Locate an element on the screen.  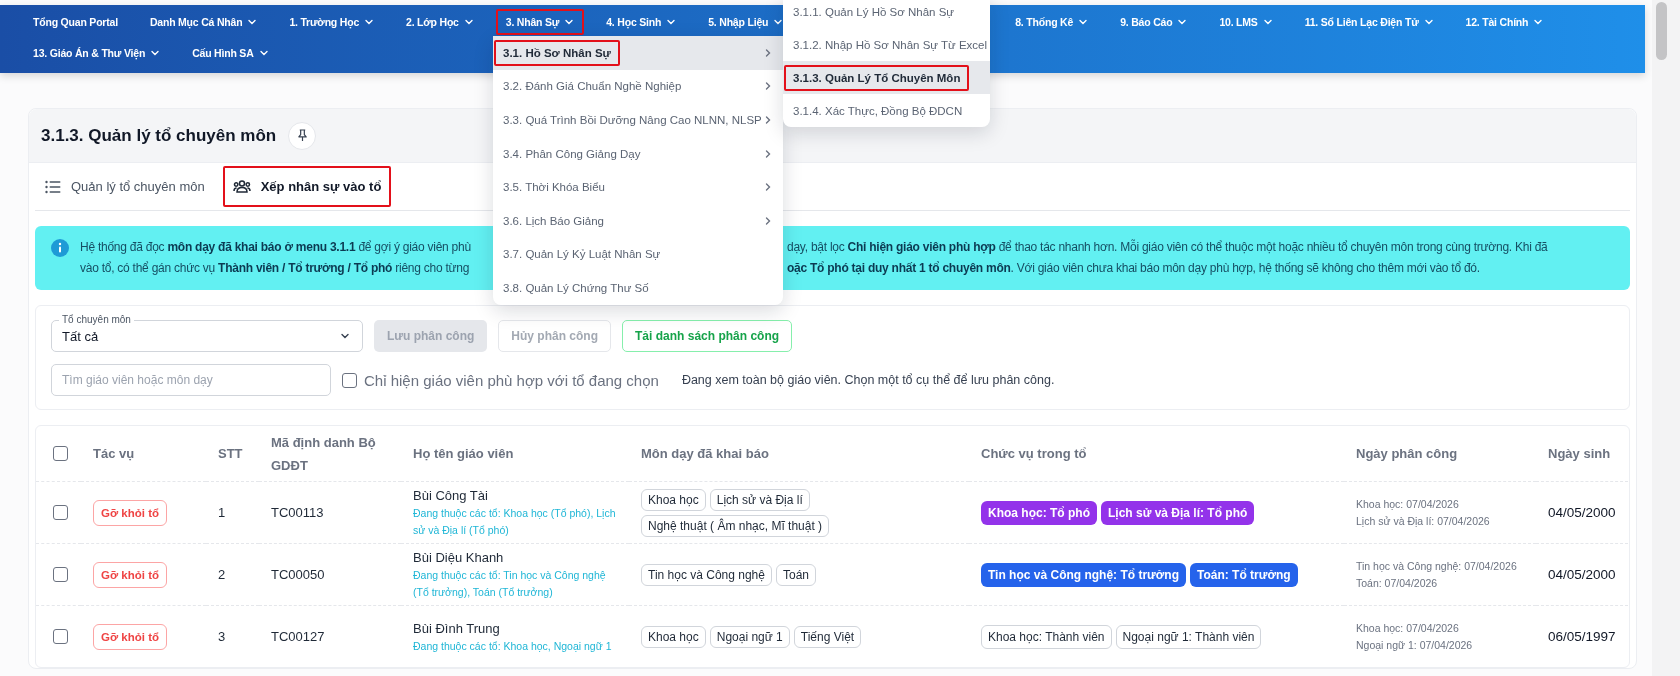
subject-tag: Ngoại ngữ 1 is located at coordinates (749, 636).